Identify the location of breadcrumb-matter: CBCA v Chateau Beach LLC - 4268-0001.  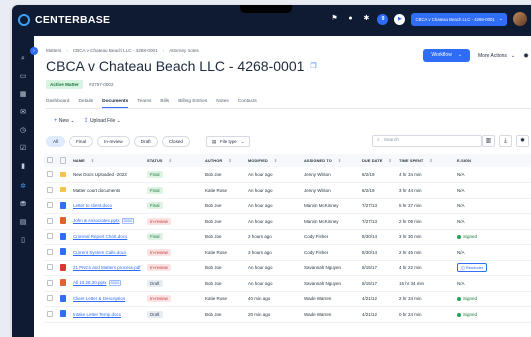
(115, 50).